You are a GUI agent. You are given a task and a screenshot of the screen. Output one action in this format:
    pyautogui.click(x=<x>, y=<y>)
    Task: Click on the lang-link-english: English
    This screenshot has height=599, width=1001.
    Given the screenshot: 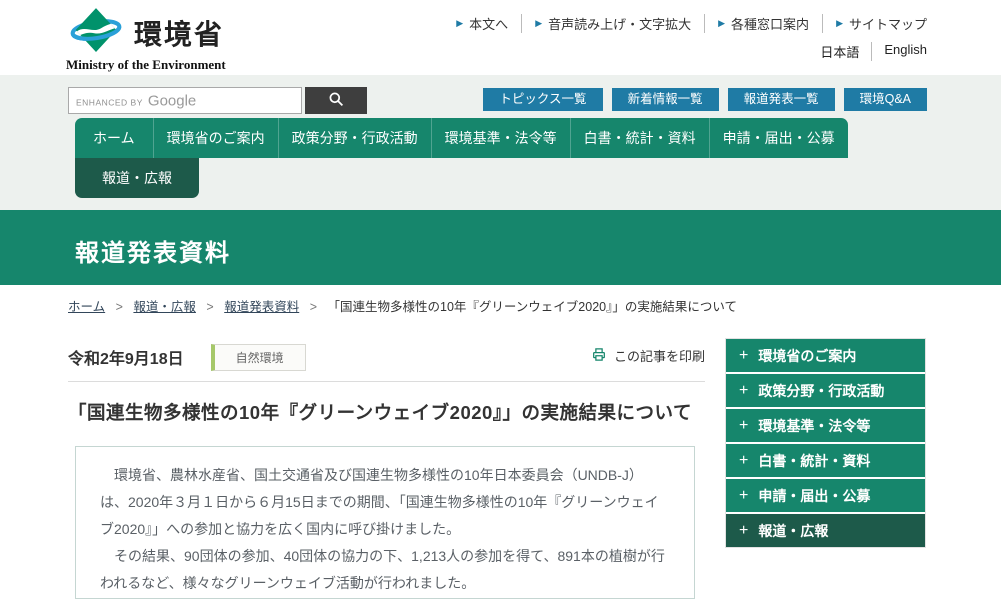 What is the action you would take?
    pyautogui.click(x=899, y=51)
    